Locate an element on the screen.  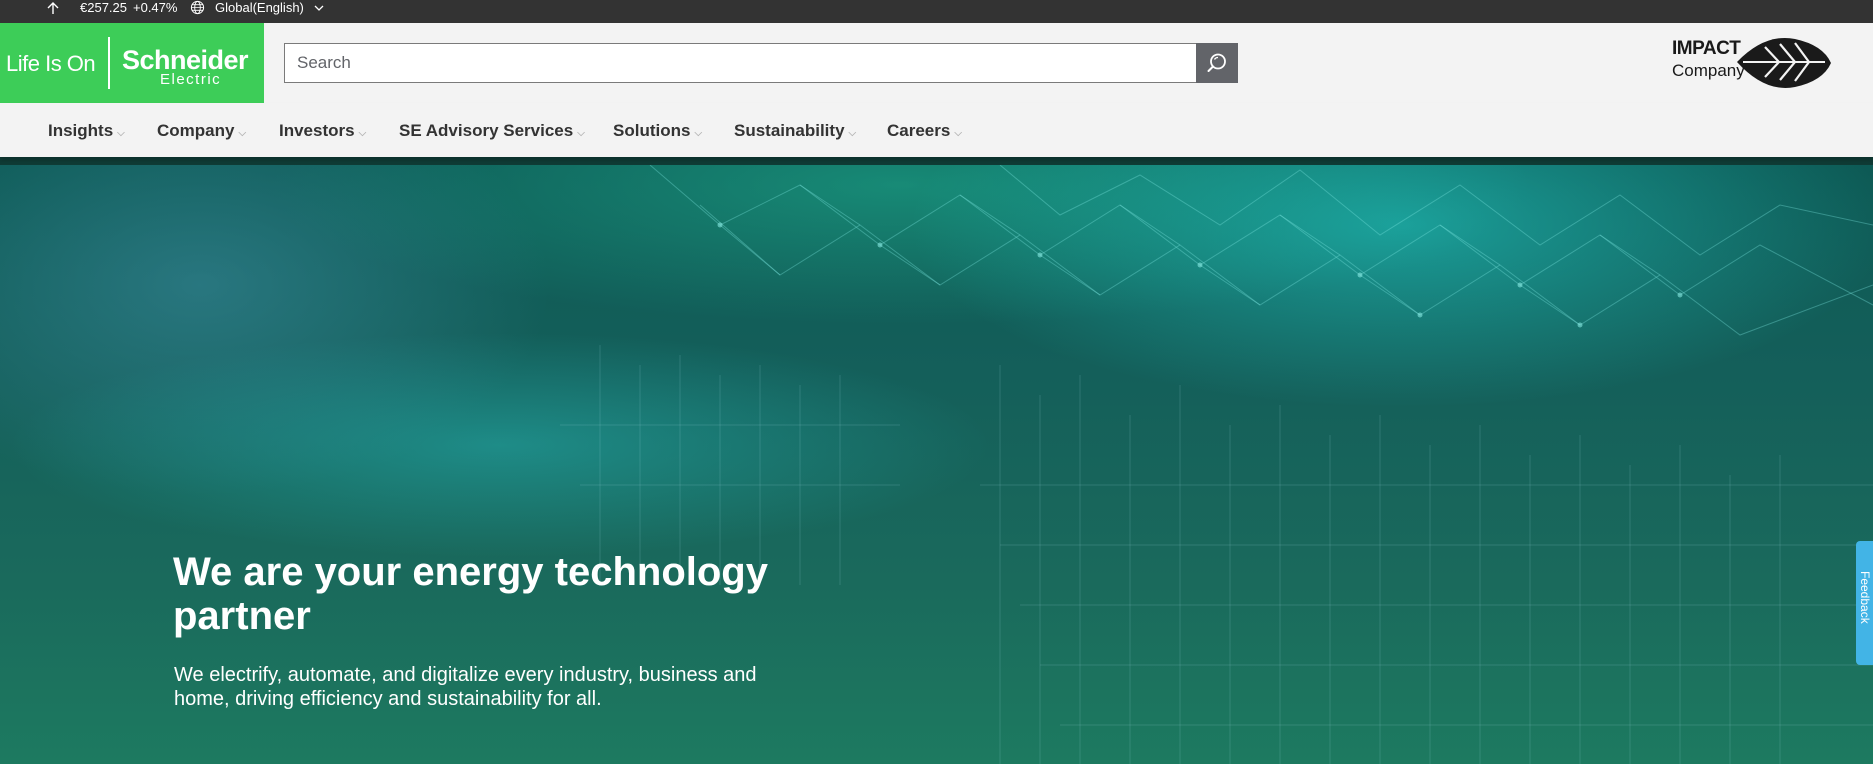
nav-item-se-advisory-services: SE Advisory Services ⌵ is located at coordinates (492, 131).